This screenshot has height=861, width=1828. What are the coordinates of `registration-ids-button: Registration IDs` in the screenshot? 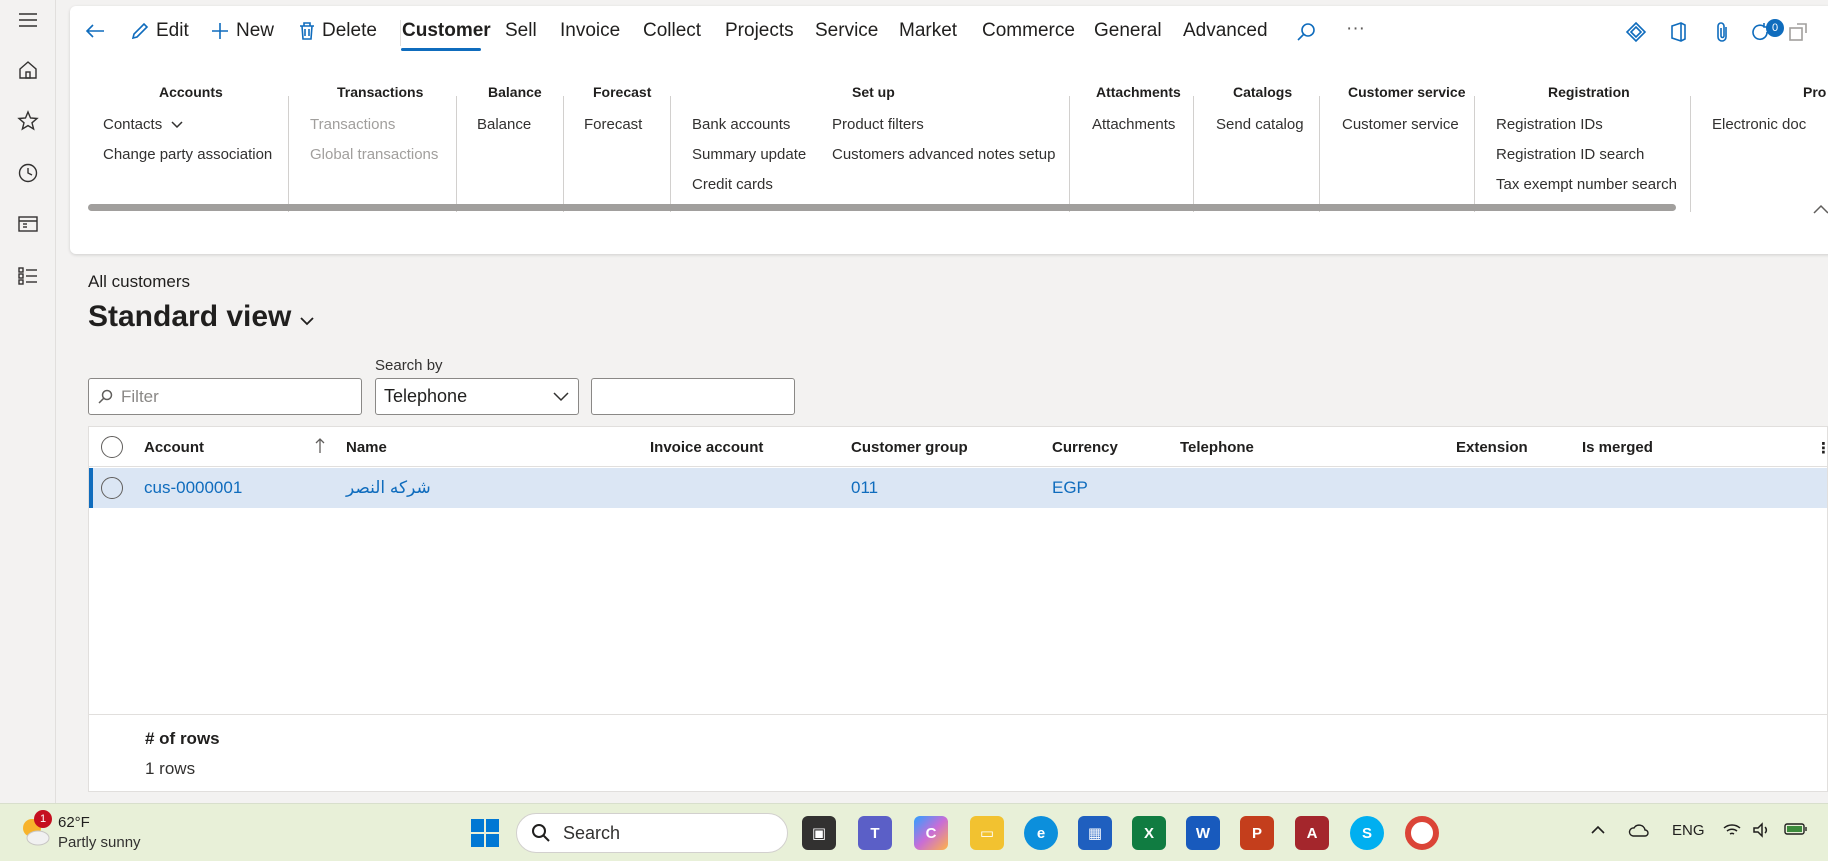 It's located at (1549, 124).